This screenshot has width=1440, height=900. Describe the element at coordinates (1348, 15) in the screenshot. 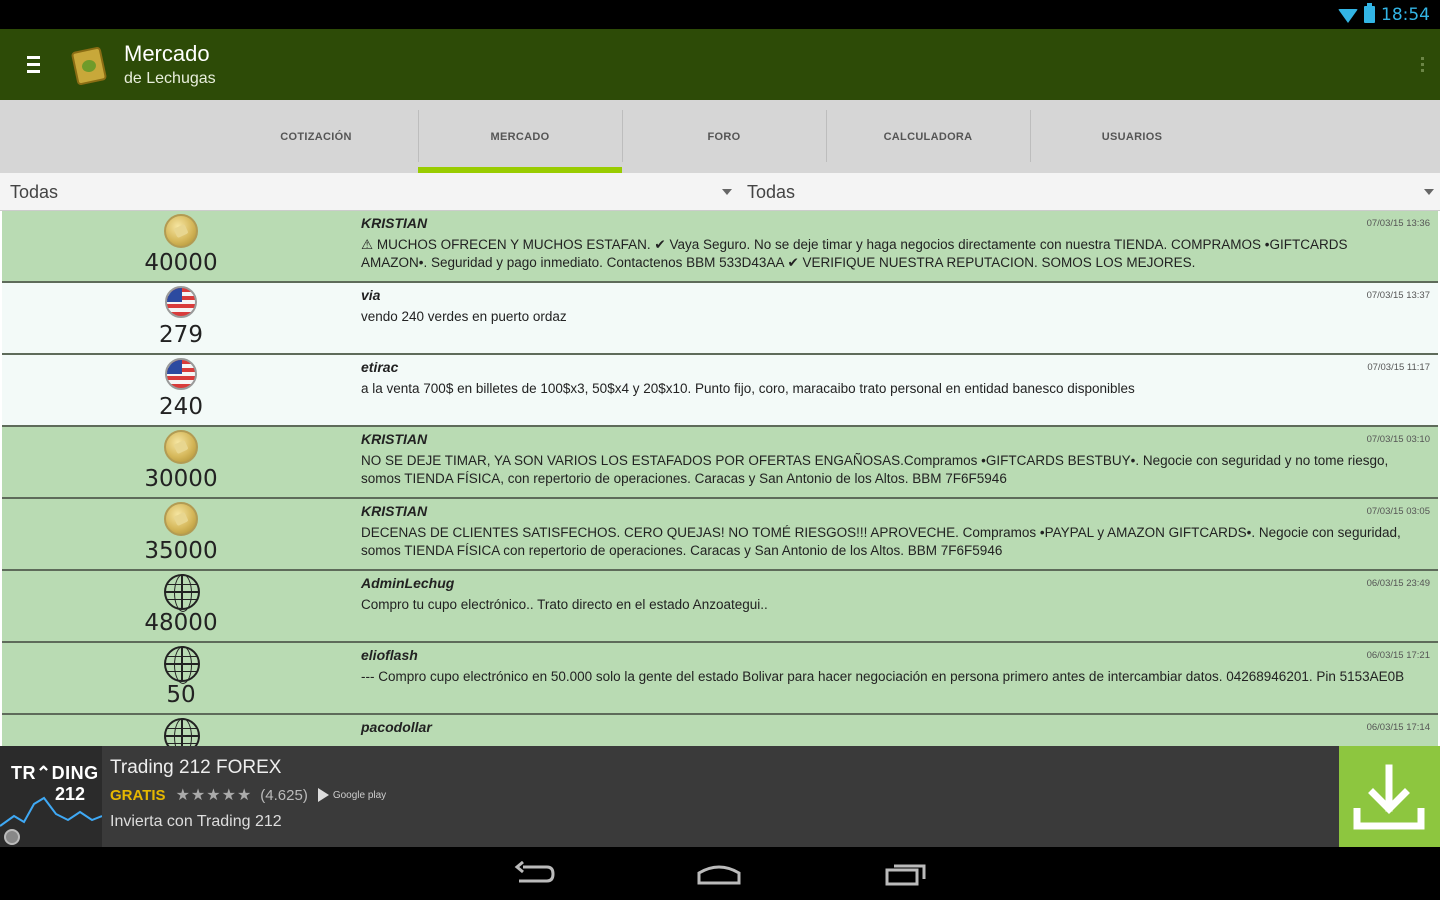

I see `wifi-icon` at that location.